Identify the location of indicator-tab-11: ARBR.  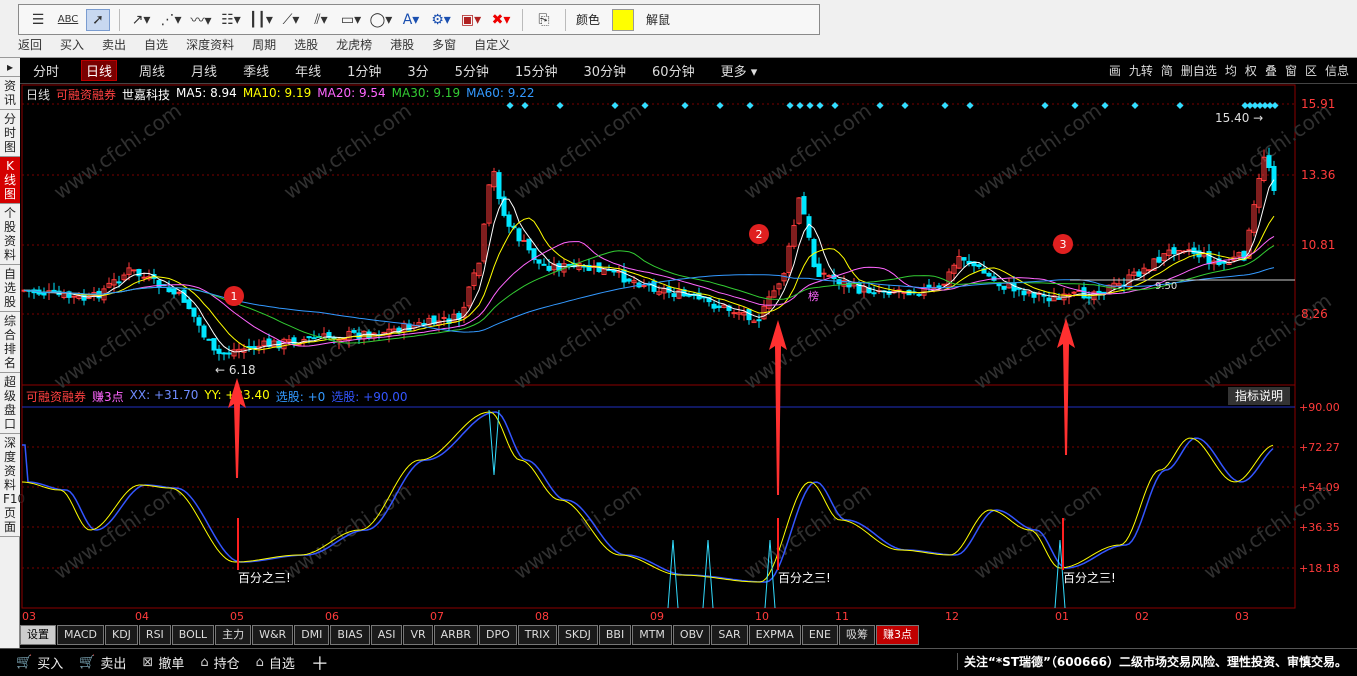
(456, 635).